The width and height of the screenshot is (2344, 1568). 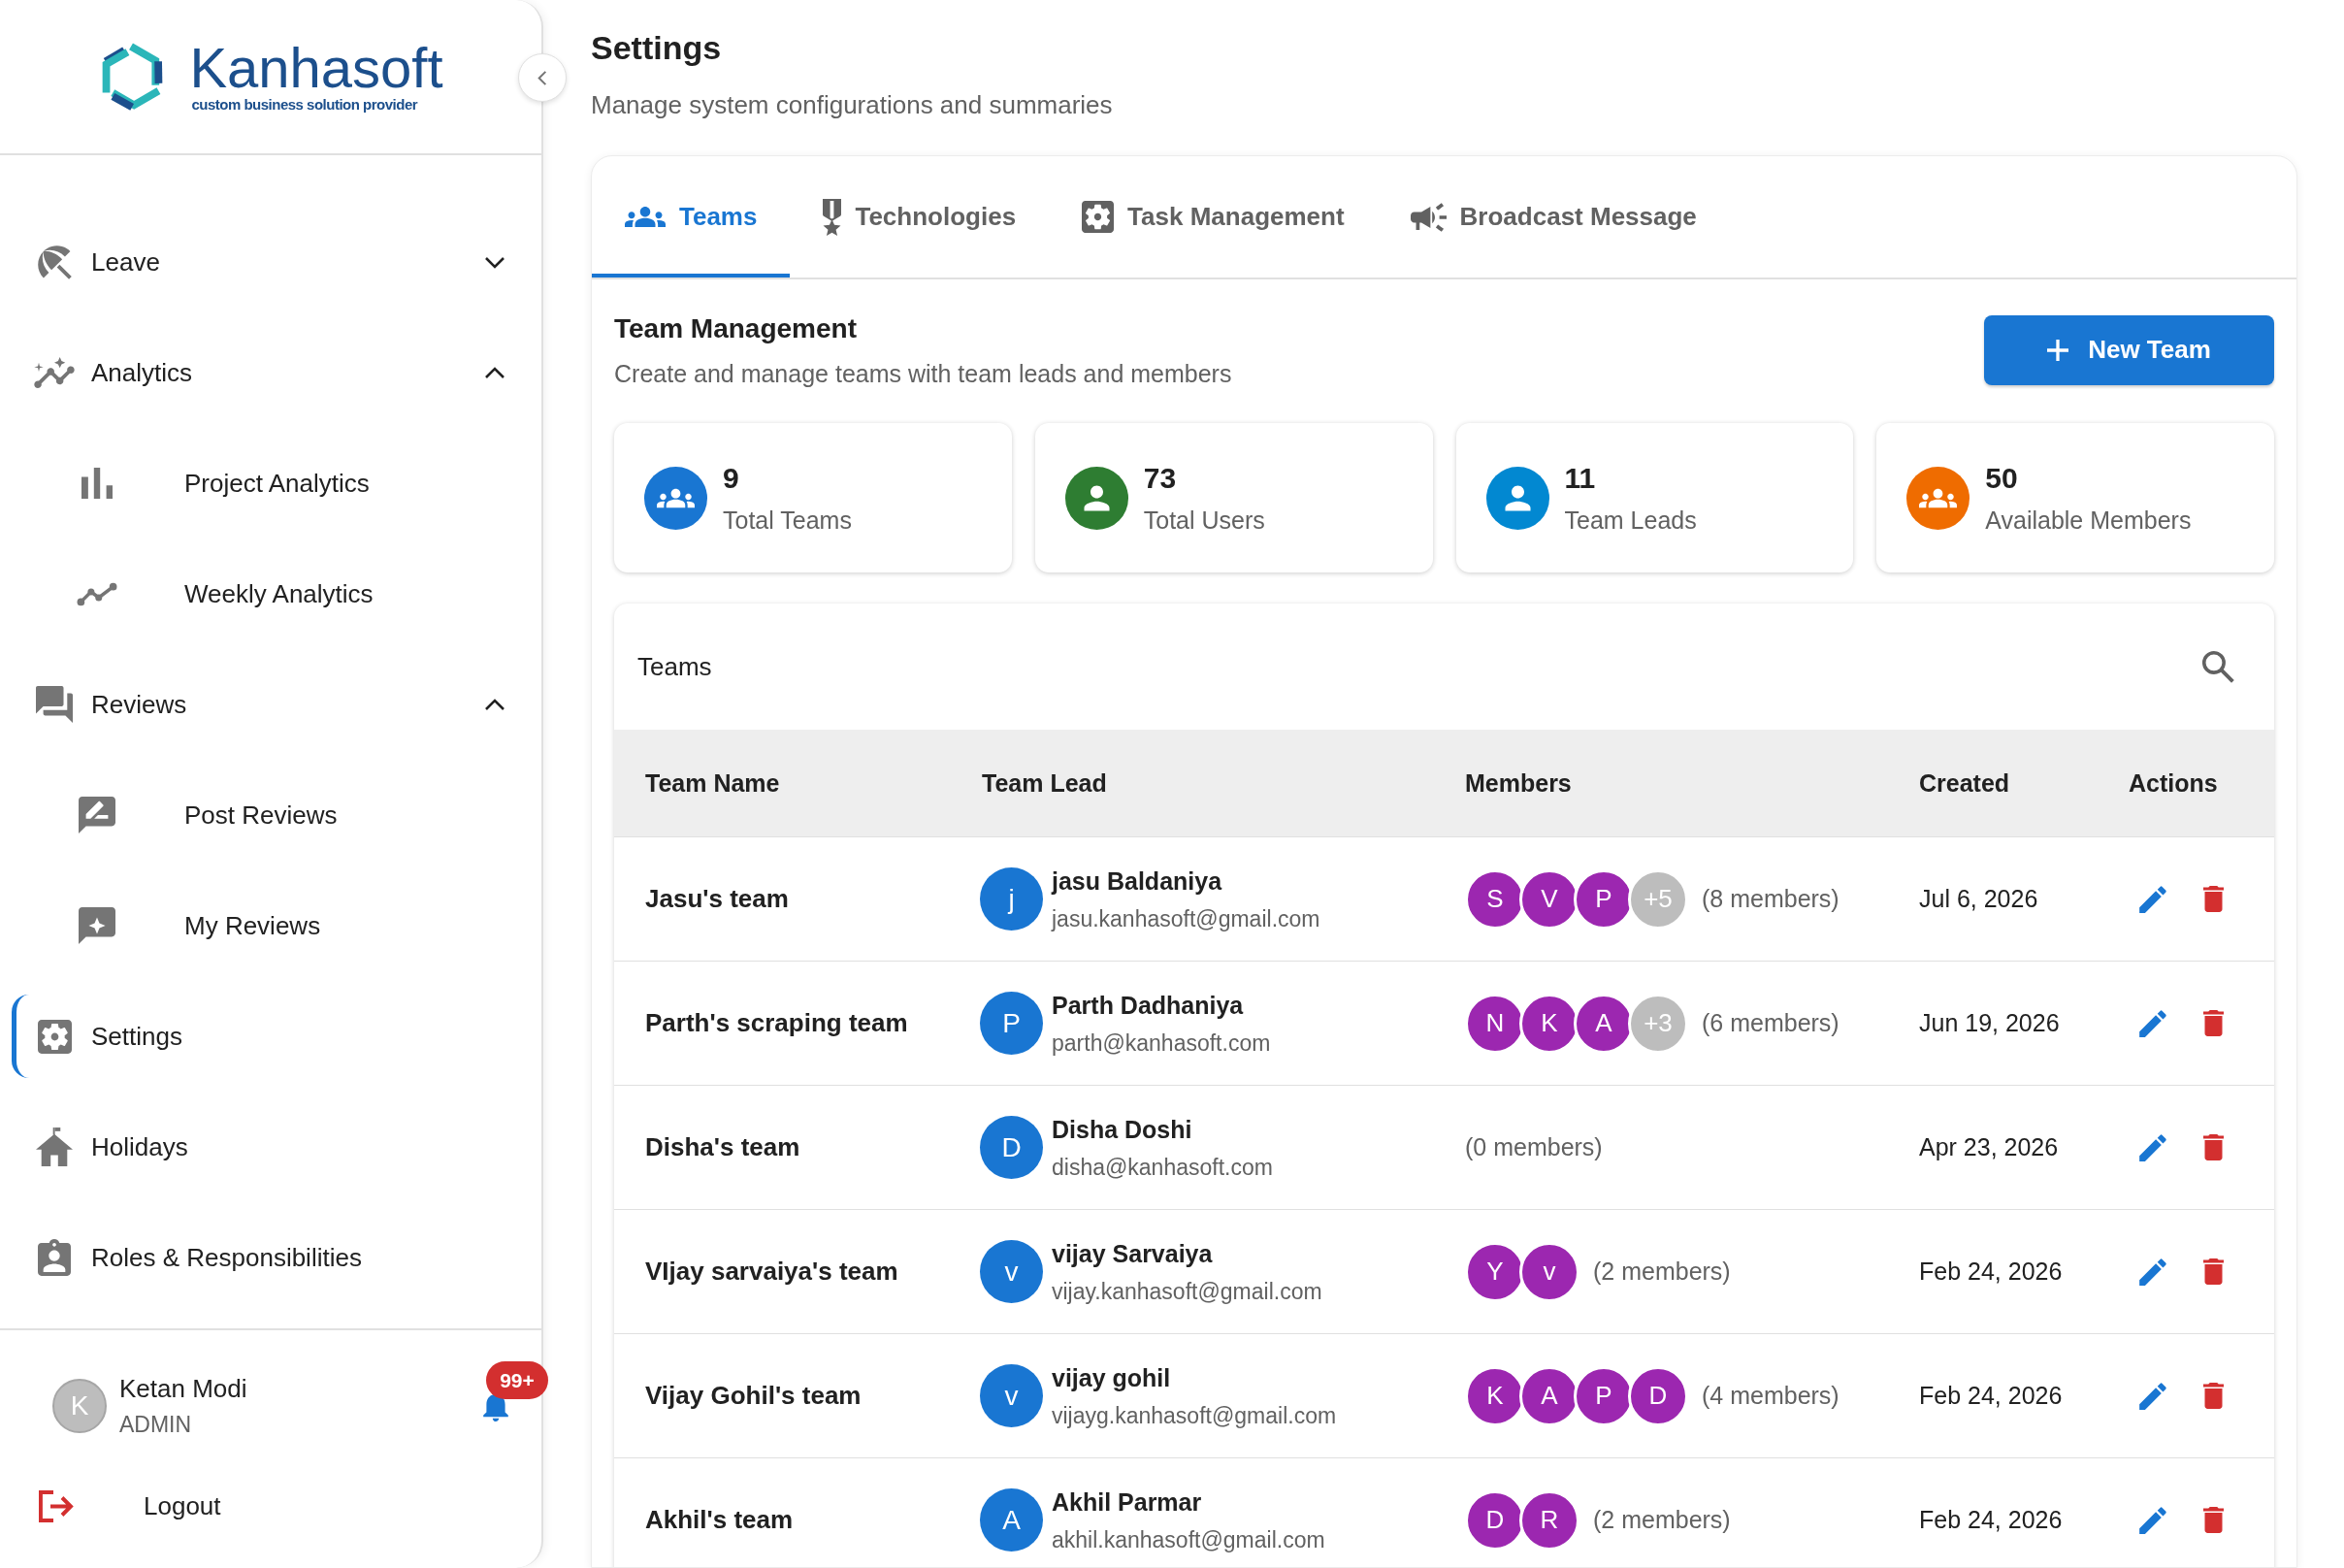 What do you see at coordinates (156, 1425) in the screenshot?
I see `user-role: ADMIN` at bounding box center [156, 1425].